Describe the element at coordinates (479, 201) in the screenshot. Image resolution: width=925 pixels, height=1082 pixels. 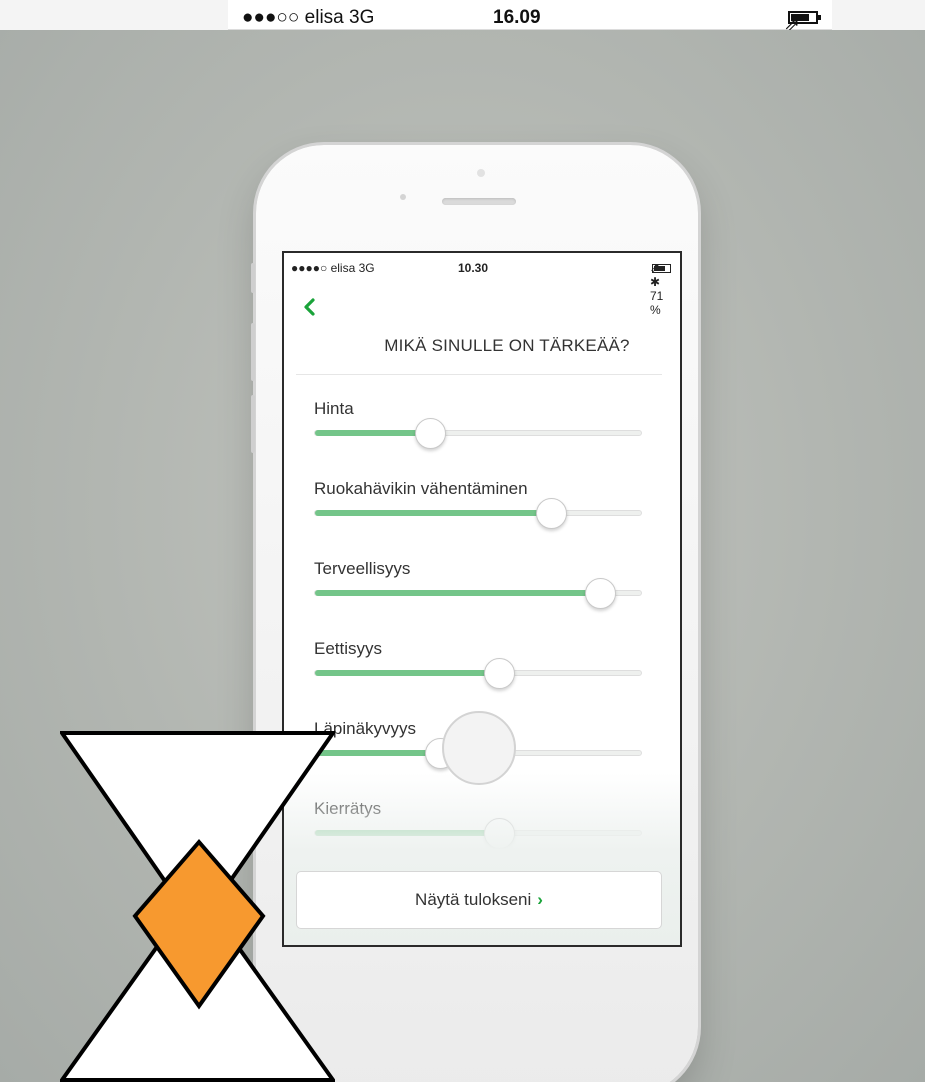
I see `earpiece-speaker` at that location.